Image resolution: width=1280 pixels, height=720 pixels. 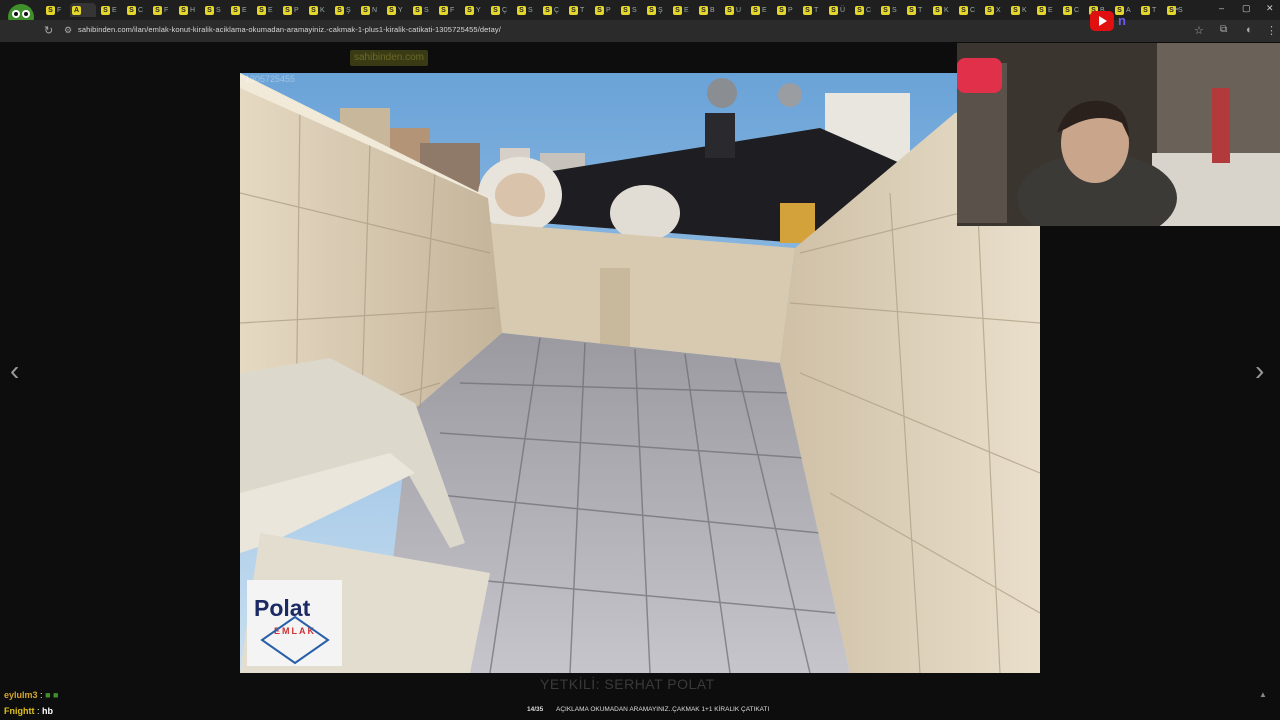 I want to click on profile-icon: ◐, so click(x=1249, y=30).